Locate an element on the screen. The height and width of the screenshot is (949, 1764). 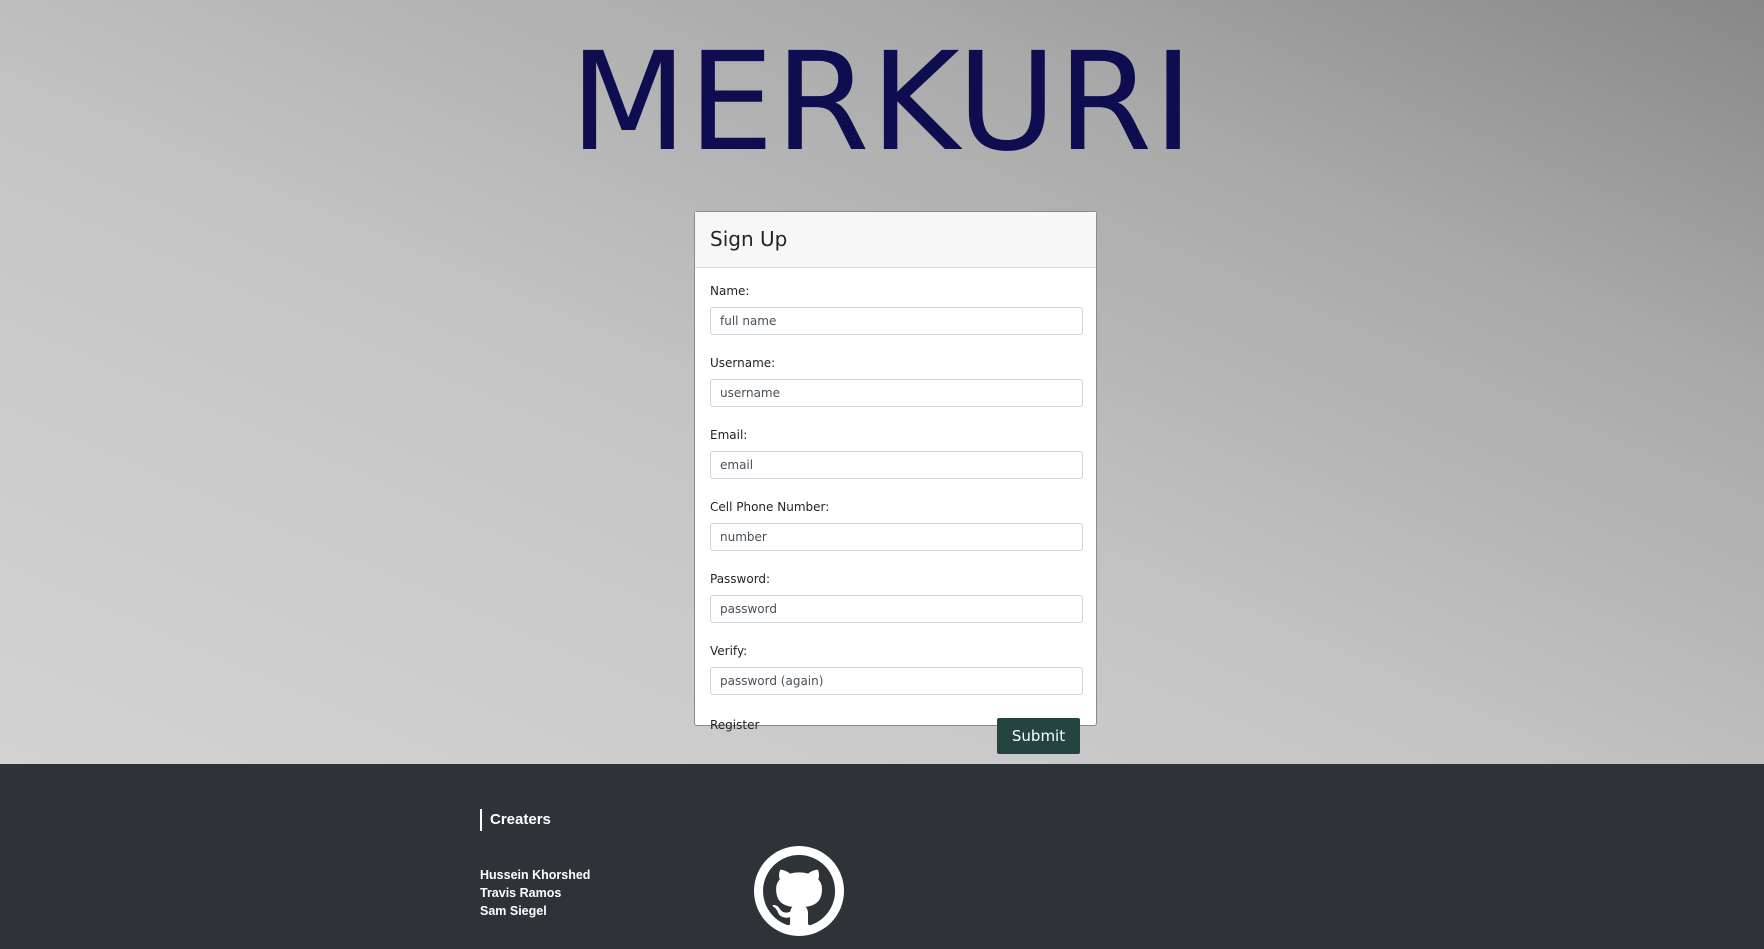
brand-title: MERKURI is located at coordinates (882, 103).